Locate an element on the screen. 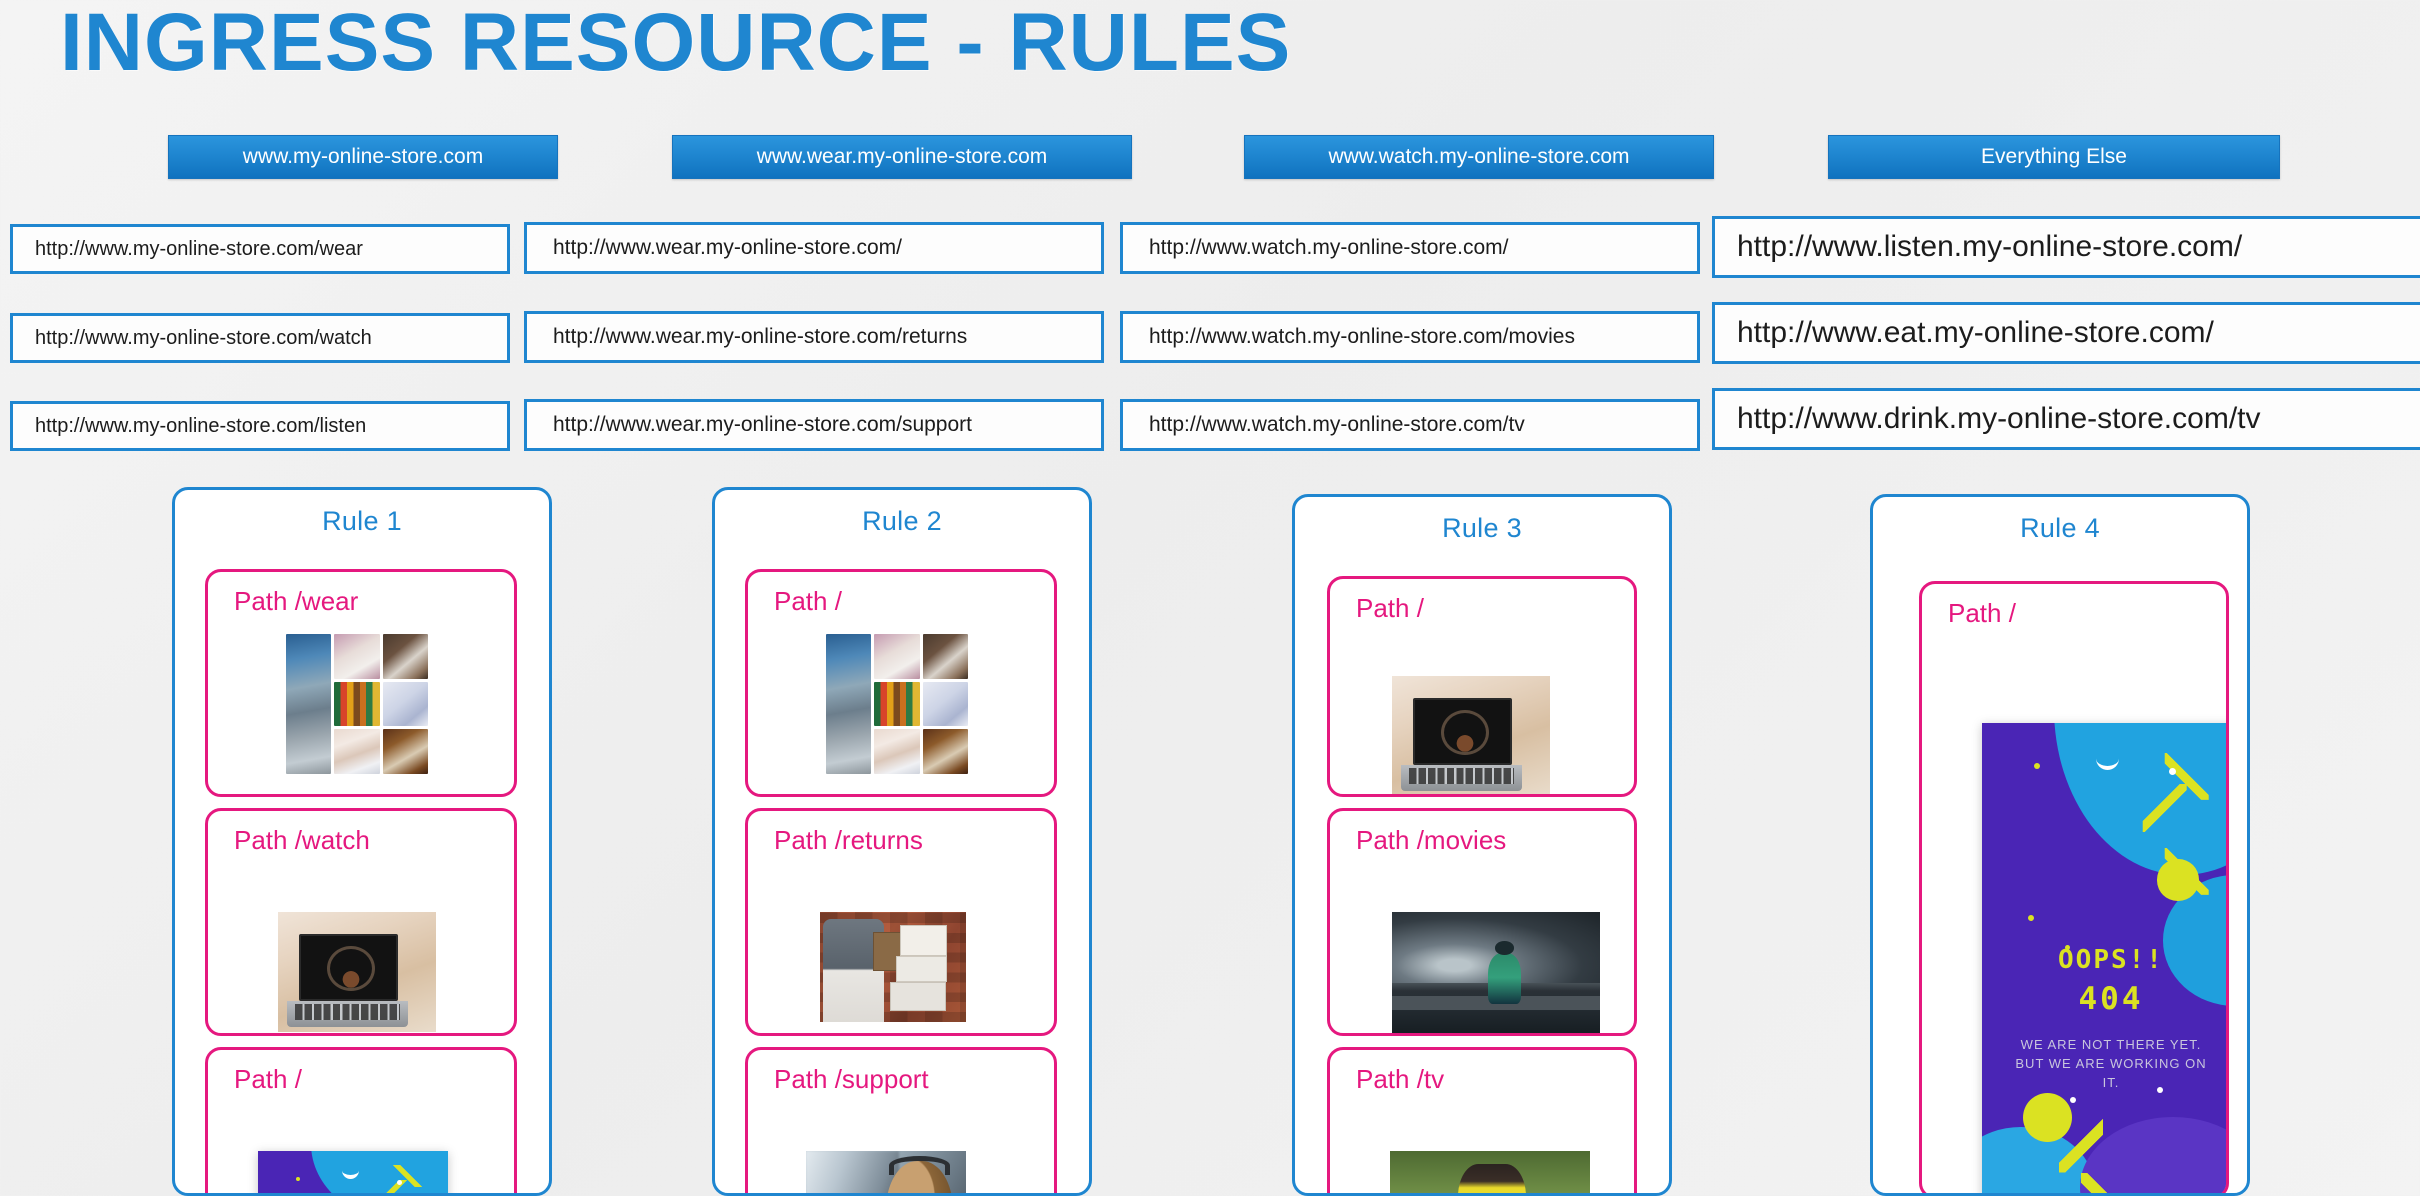  path-card-root-3: Path / is located at coordinates (1482, 686).